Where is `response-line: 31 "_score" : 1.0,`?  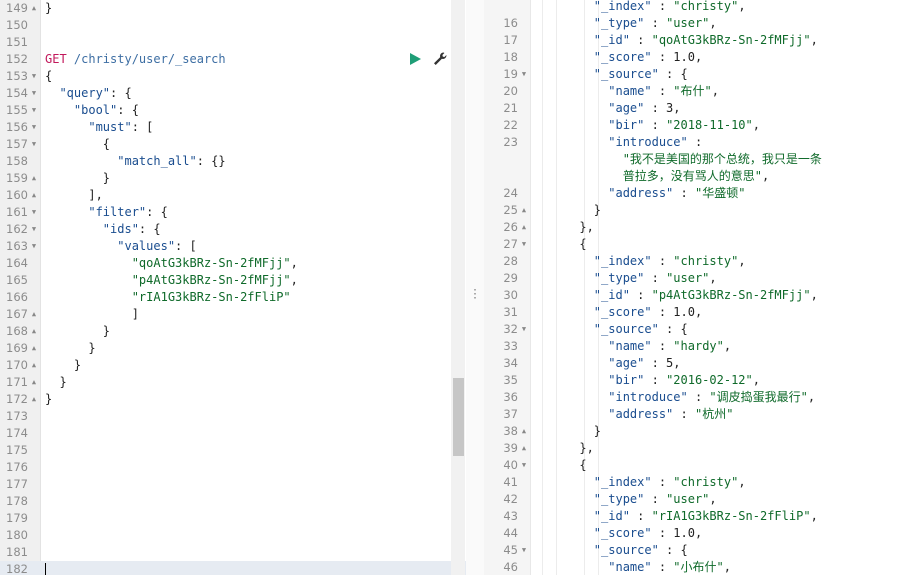
response-line: 31 "_score" : 1.0, is located at coordinates (694, 312).